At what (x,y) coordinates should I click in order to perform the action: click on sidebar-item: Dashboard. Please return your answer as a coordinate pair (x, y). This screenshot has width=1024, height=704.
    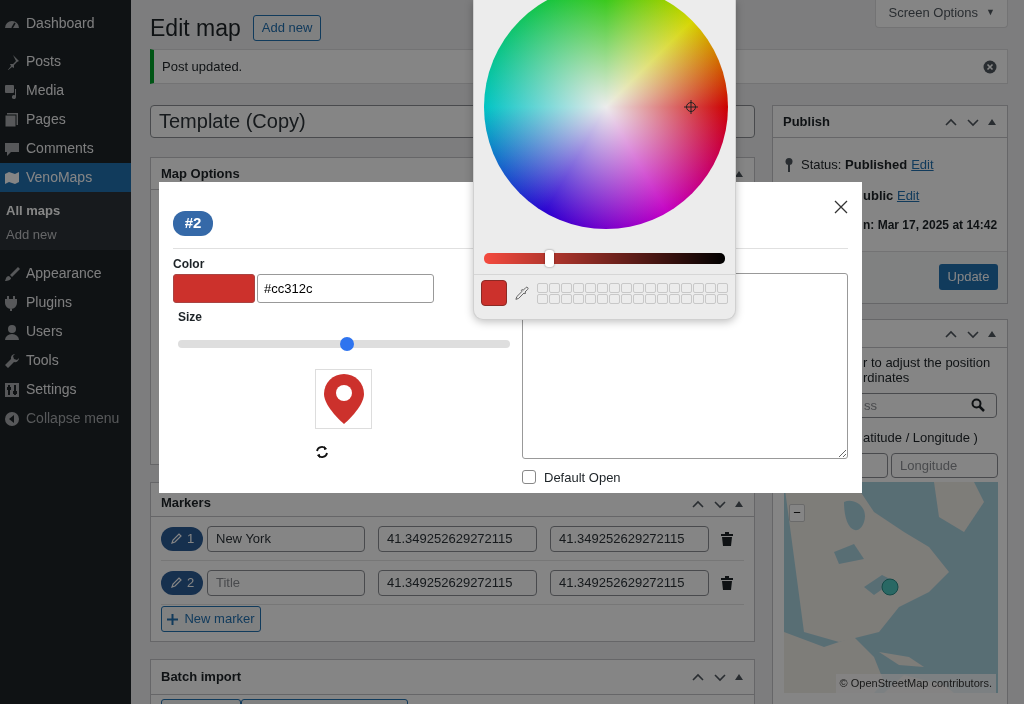
    Looking at the image, I should click on (65, 23).